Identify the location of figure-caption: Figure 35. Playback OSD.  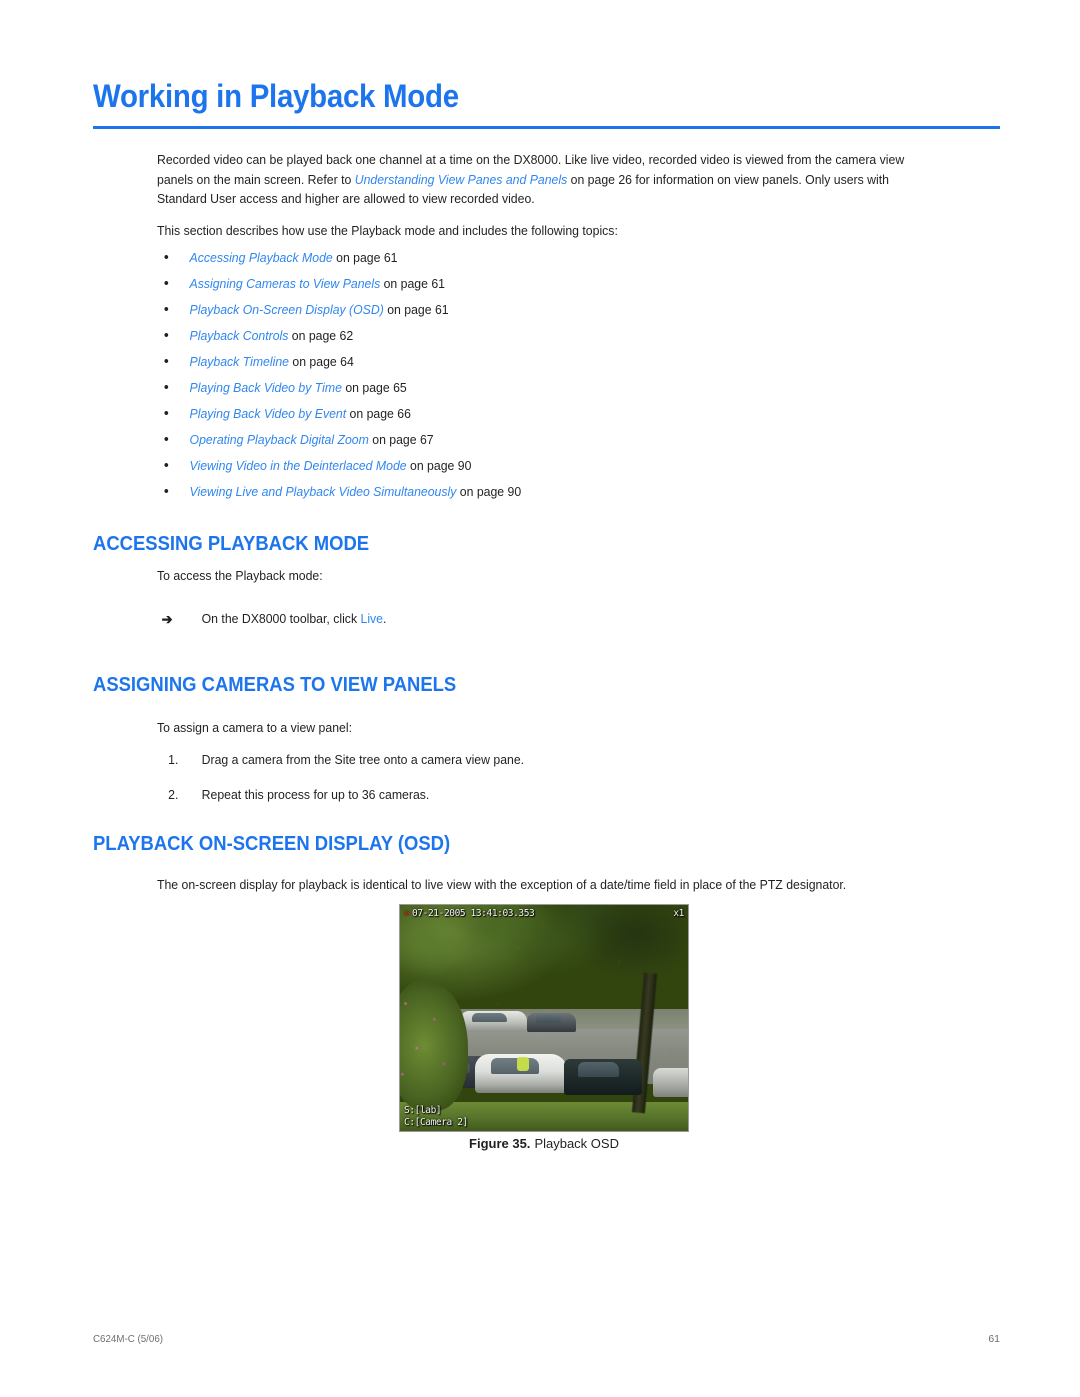
(544, 1143).